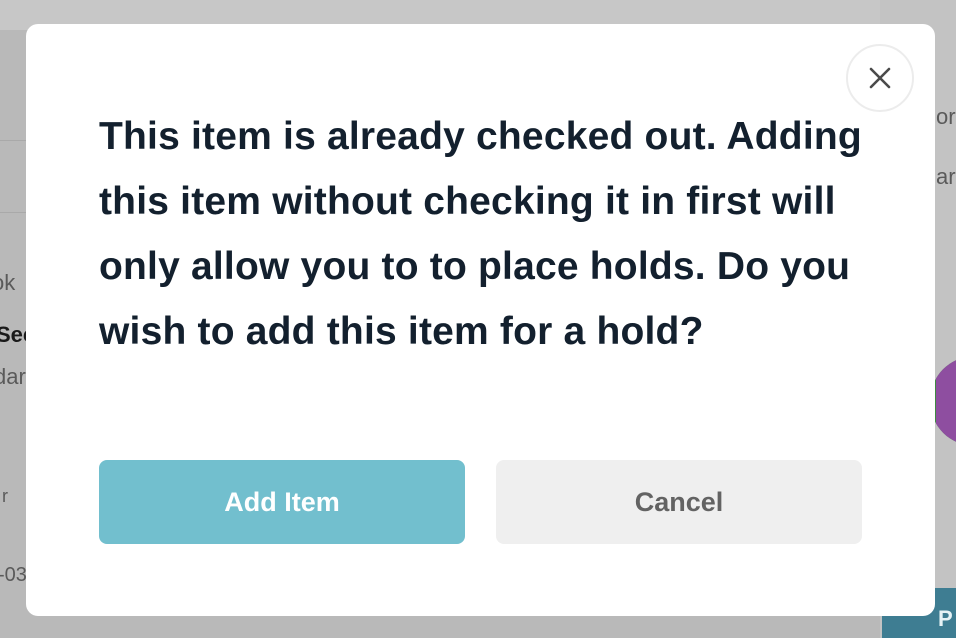 The height and width of the screenshot is (638, 956). I want to click on background-text: or, so click(946, 116).